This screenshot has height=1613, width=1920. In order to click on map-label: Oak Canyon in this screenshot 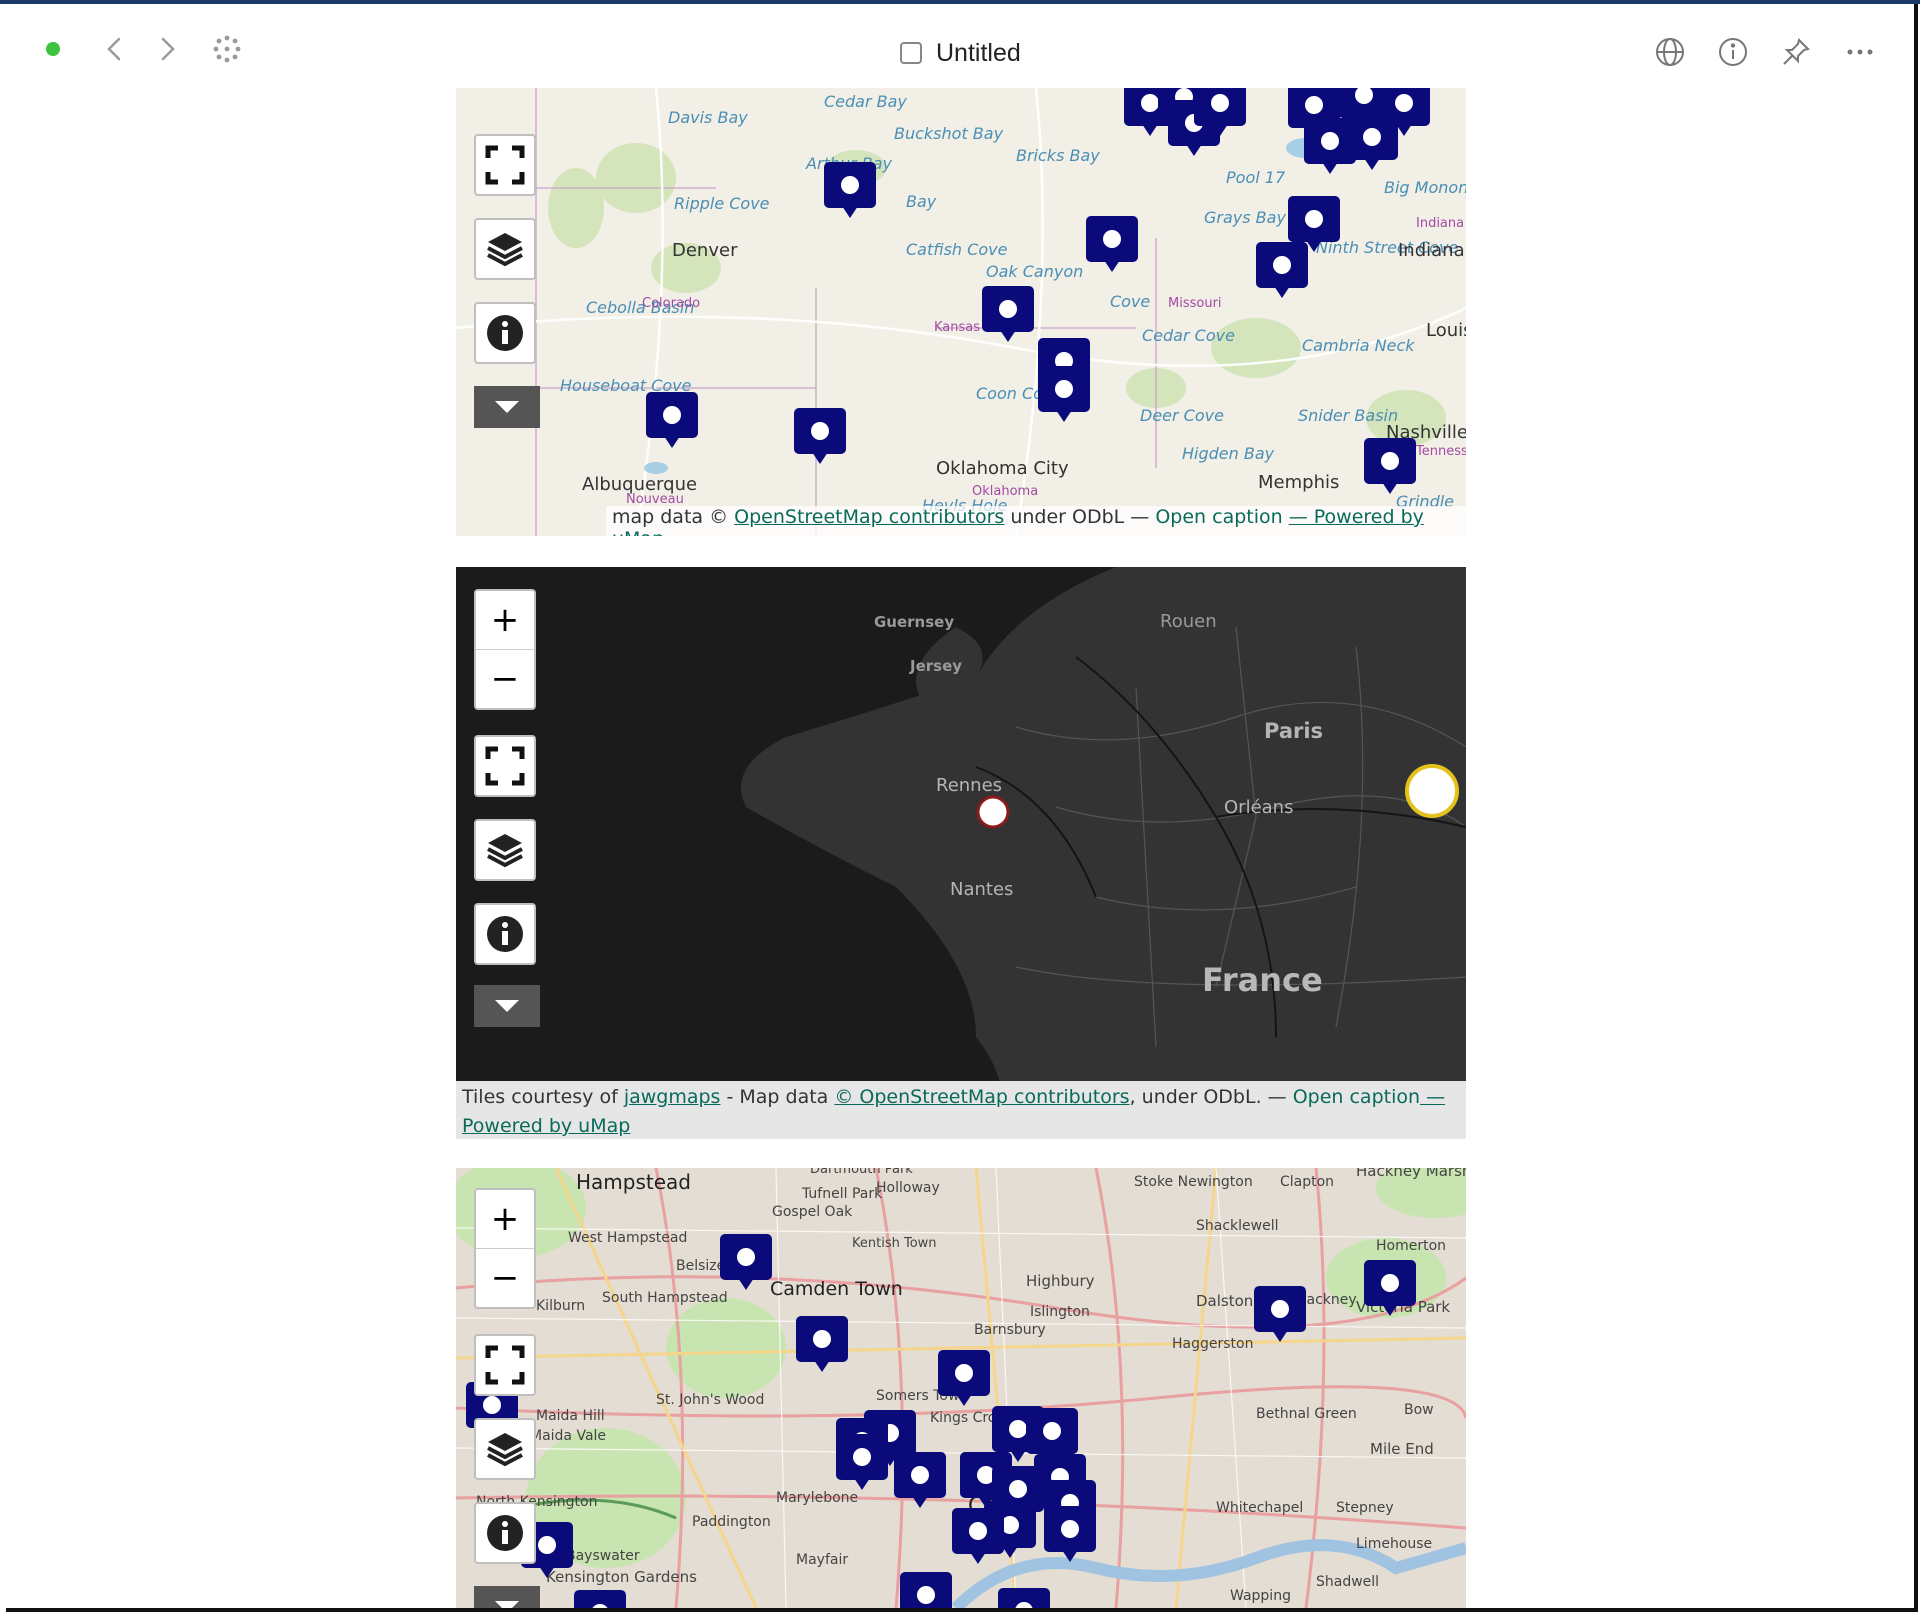, I will do `click(1035, 271)`.